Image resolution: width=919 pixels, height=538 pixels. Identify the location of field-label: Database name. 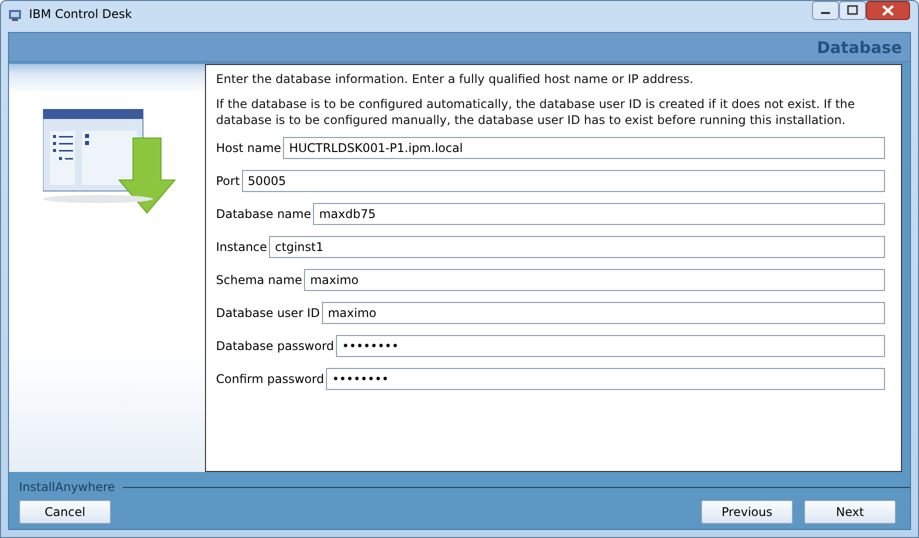
(264, 214).